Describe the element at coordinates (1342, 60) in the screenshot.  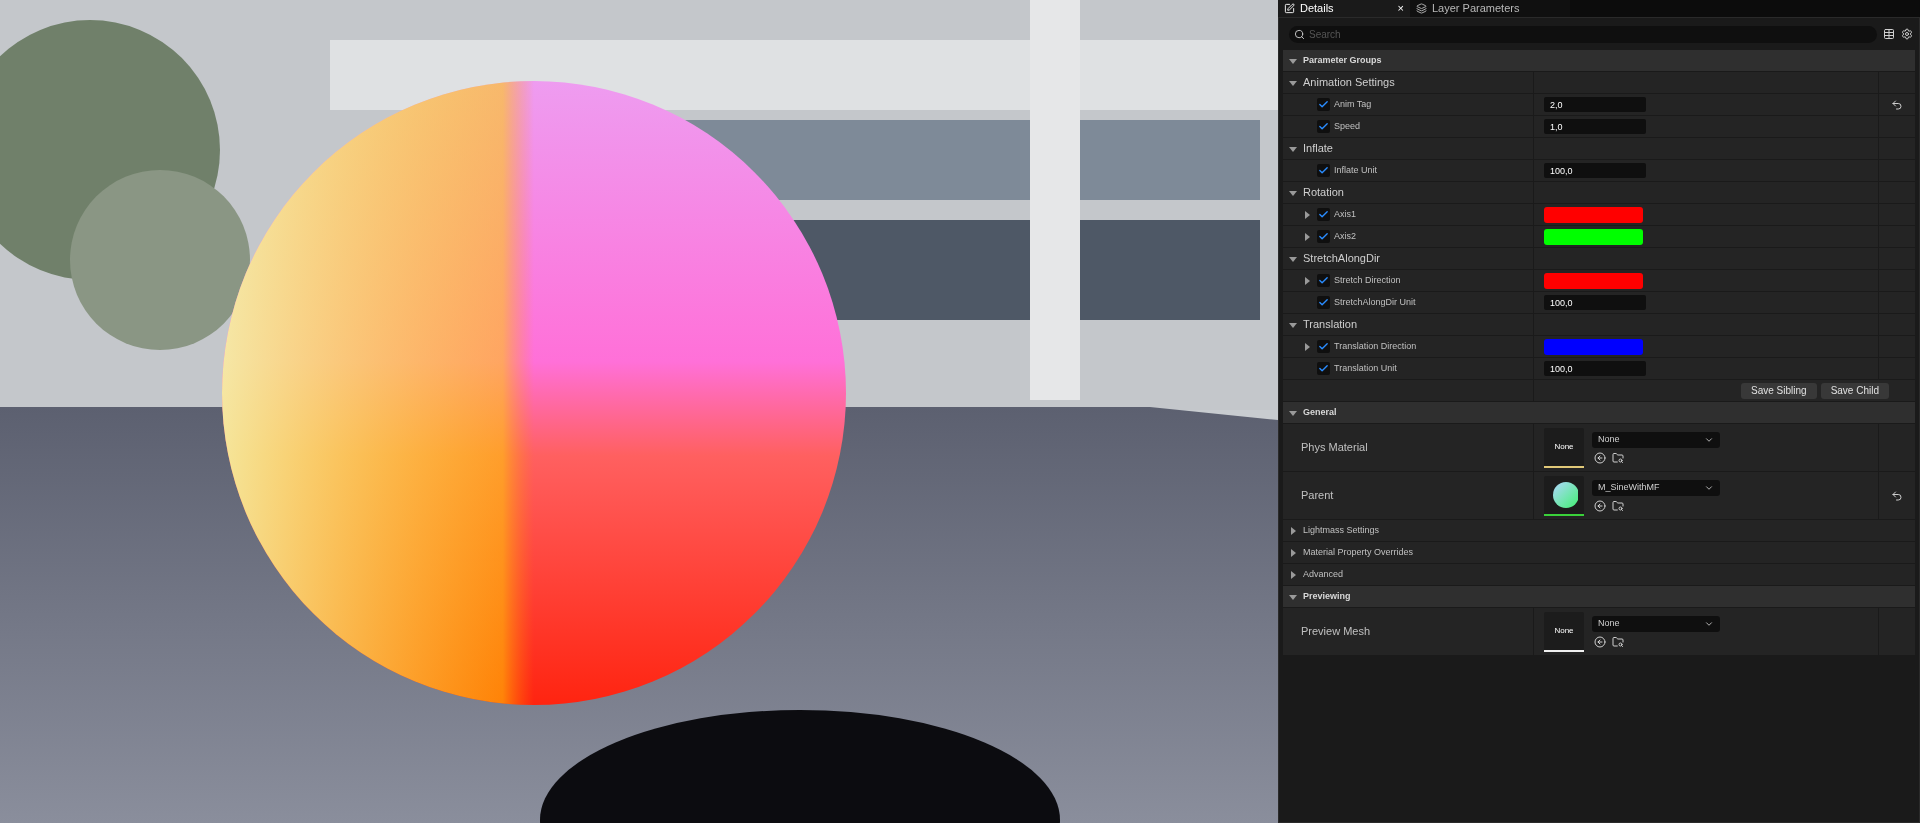
I see `section-title: Parameter Groups` at that location.